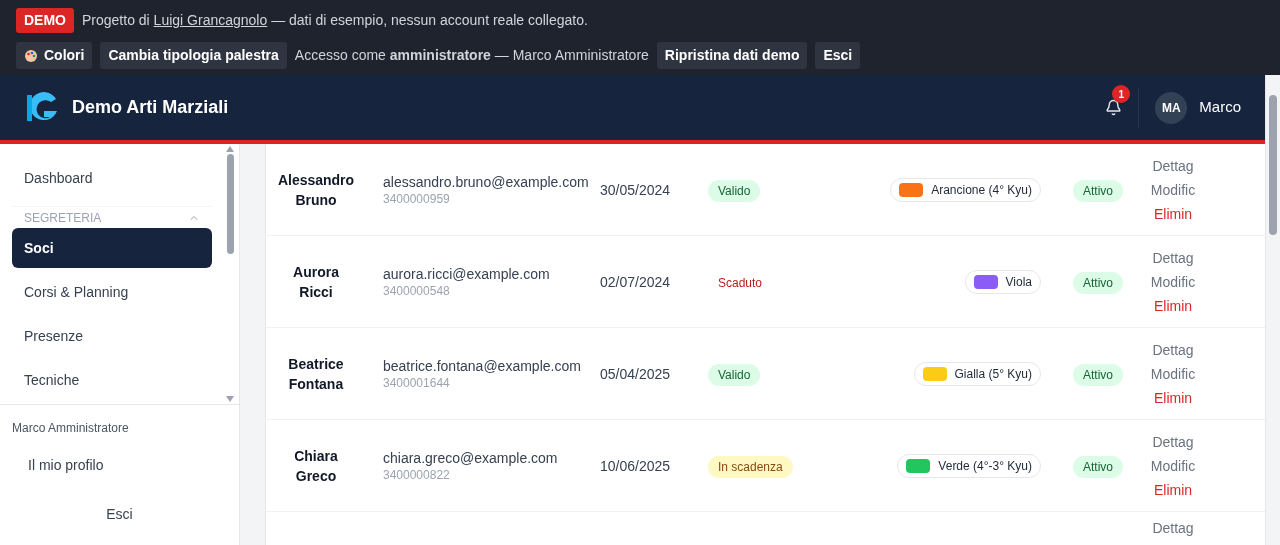 This screenshot has height=545, width=1280. I want to click on member-name: Alessandro Bruno, so click(316, 190).